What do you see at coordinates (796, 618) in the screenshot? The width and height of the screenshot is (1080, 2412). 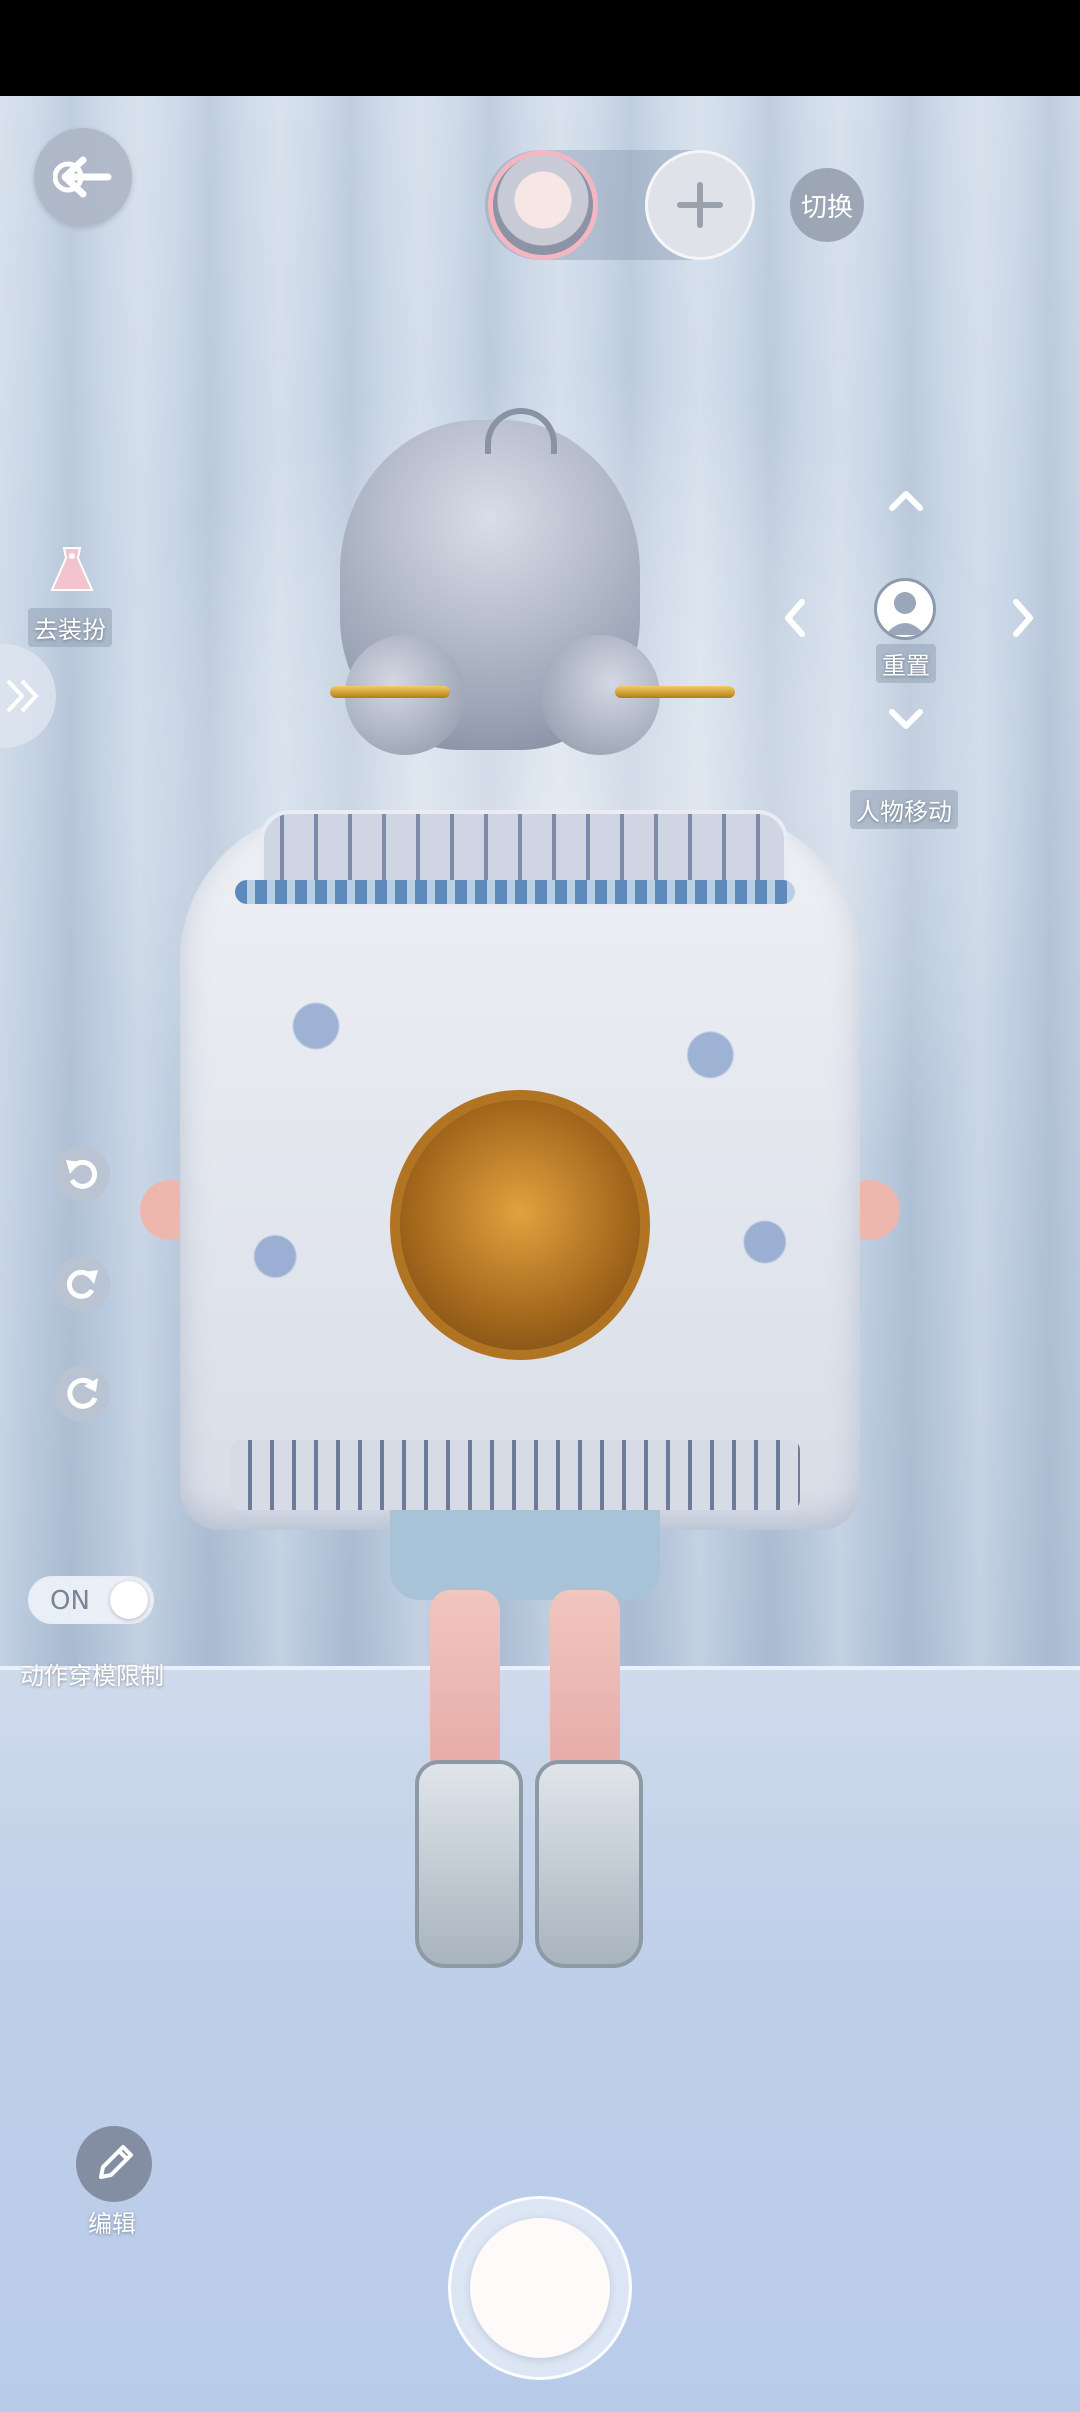 I see `move-left-icon` at bounding box center [796, 618].